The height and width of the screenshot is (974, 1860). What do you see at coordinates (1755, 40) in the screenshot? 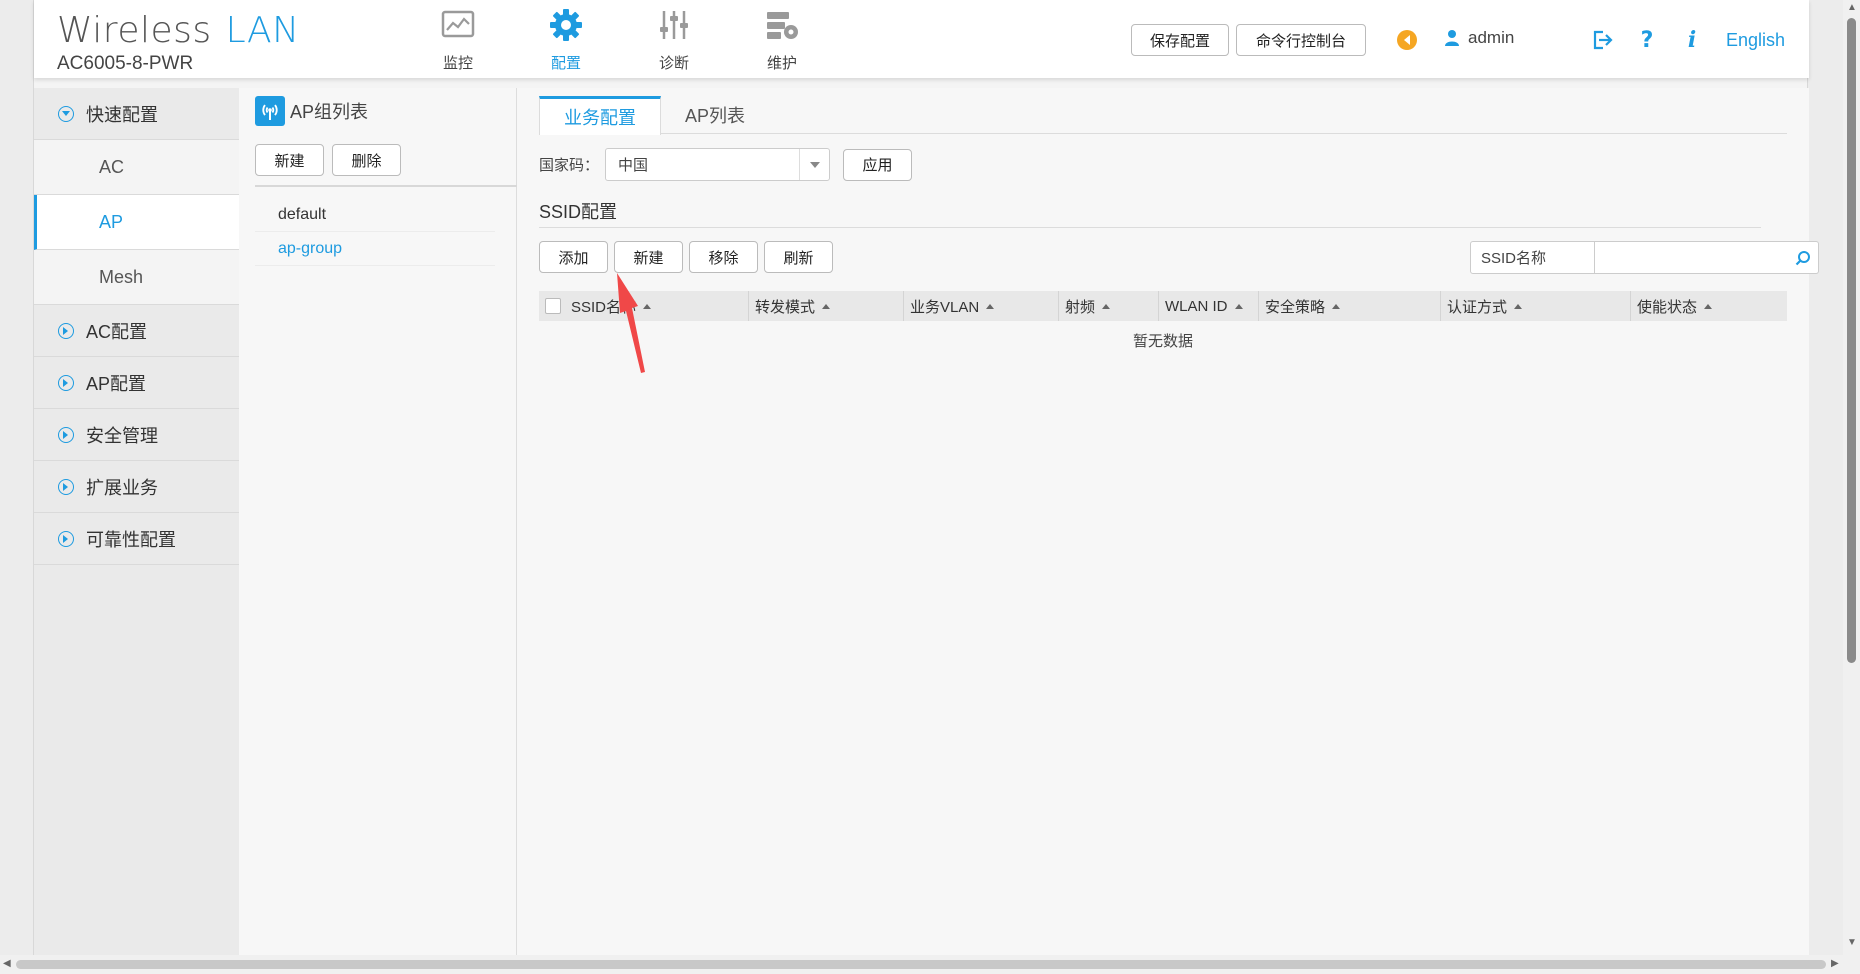
I see `language-switch: English` at bounding box center [1755, 40].